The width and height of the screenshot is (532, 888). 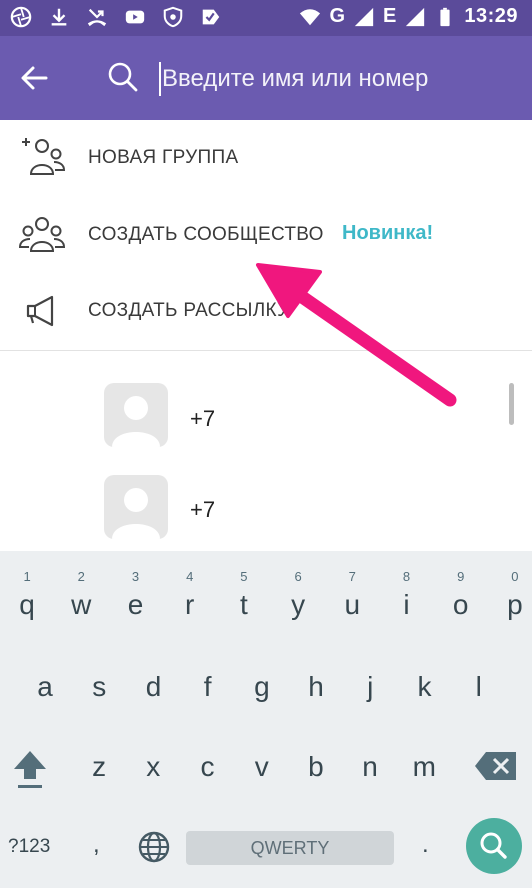 I want to click on period-key: ., so click(x=425, y=845).